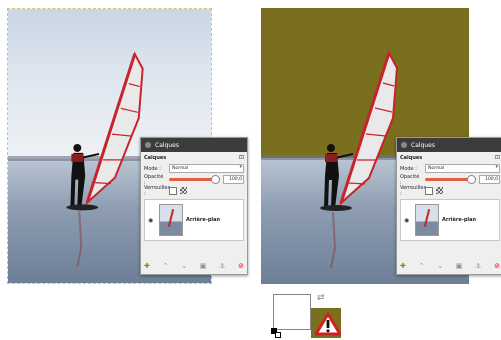 The image size is (501, 340). I want to click on default-colors-icon, so click(276, 333).